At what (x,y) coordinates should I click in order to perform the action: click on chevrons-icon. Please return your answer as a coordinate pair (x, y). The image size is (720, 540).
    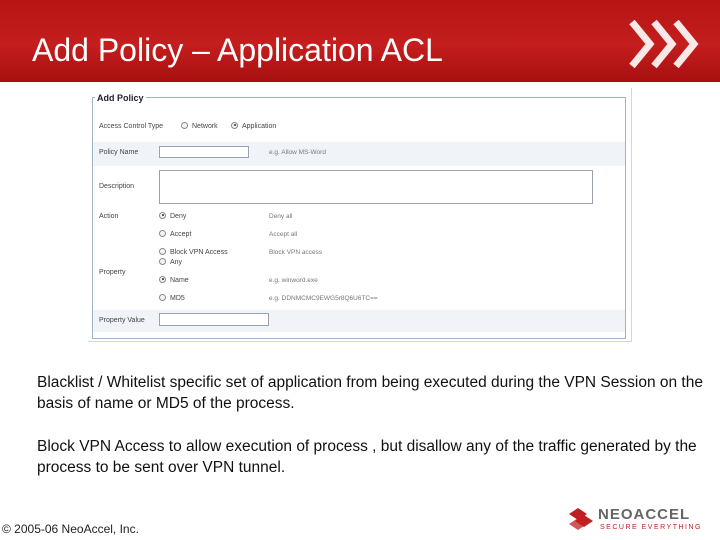
    Looking at the image, I should click on (664, 44).